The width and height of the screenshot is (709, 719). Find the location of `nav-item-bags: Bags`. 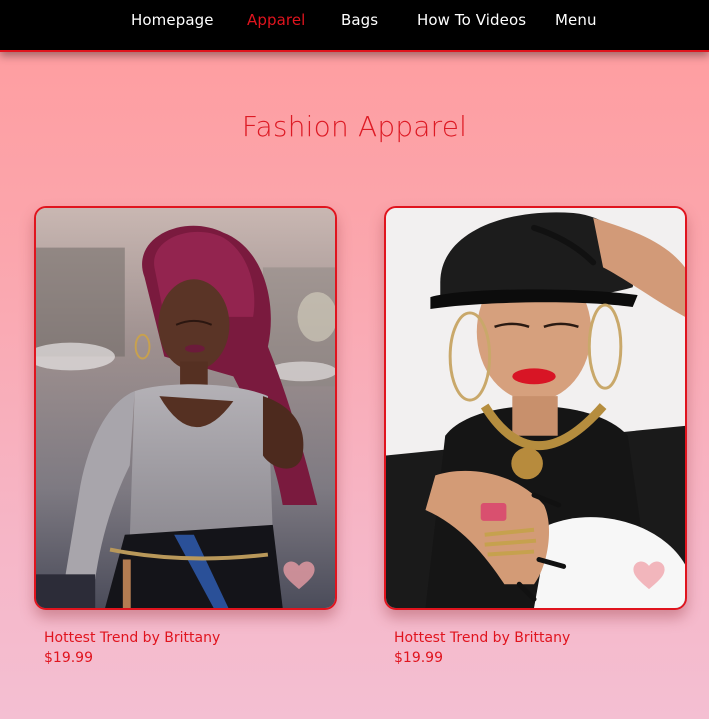

nav-item-bags: Bags is located at coordinates (359, 20).